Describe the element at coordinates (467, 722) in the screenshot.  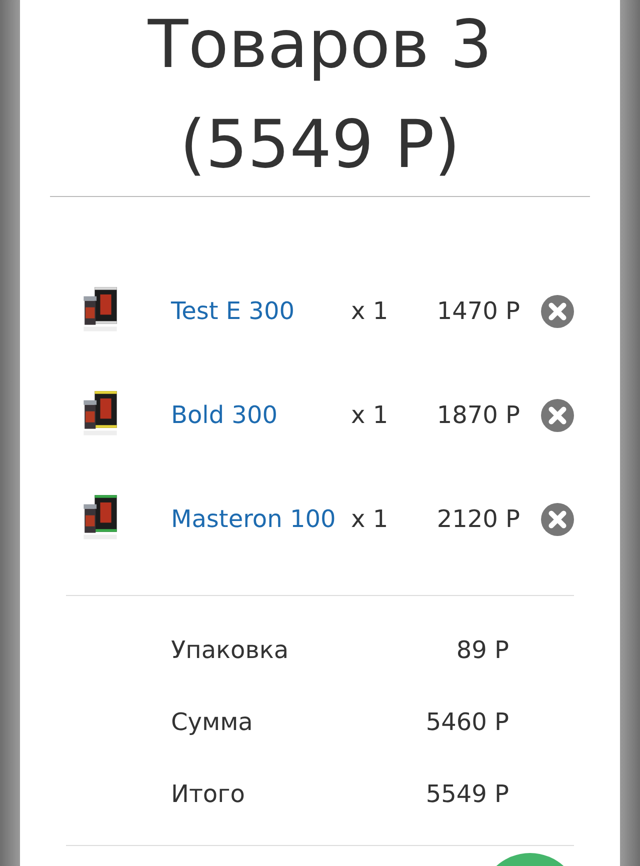
I see `summary-value: 5460 Р` at that location.